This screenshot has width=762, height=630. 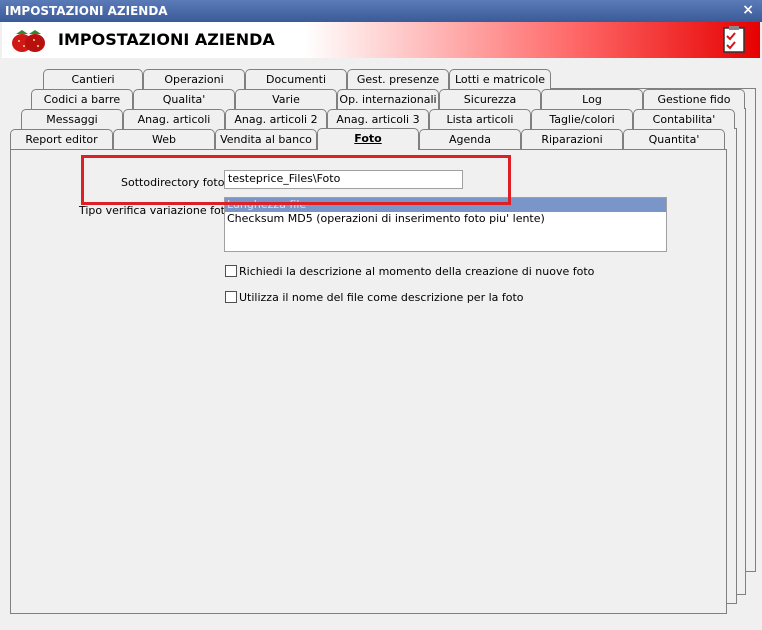 What do you see at coordinates (480, 119) in the screenshot?
I see `tab-lista-articoli: Lista articoli` at bounding box center [480, 119].